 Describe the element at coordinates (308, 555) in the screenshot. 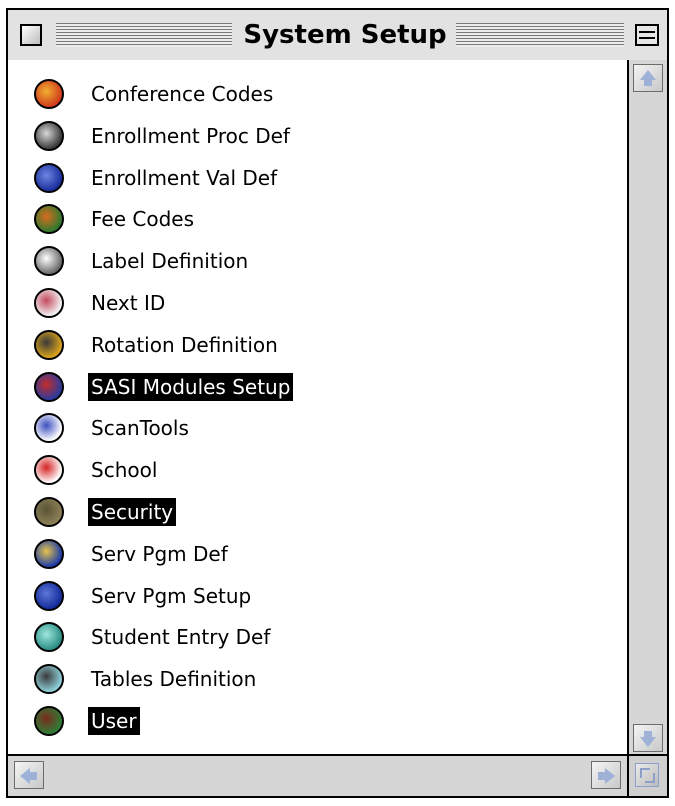

I see `list-item: Serv Pgm Def` at that location.